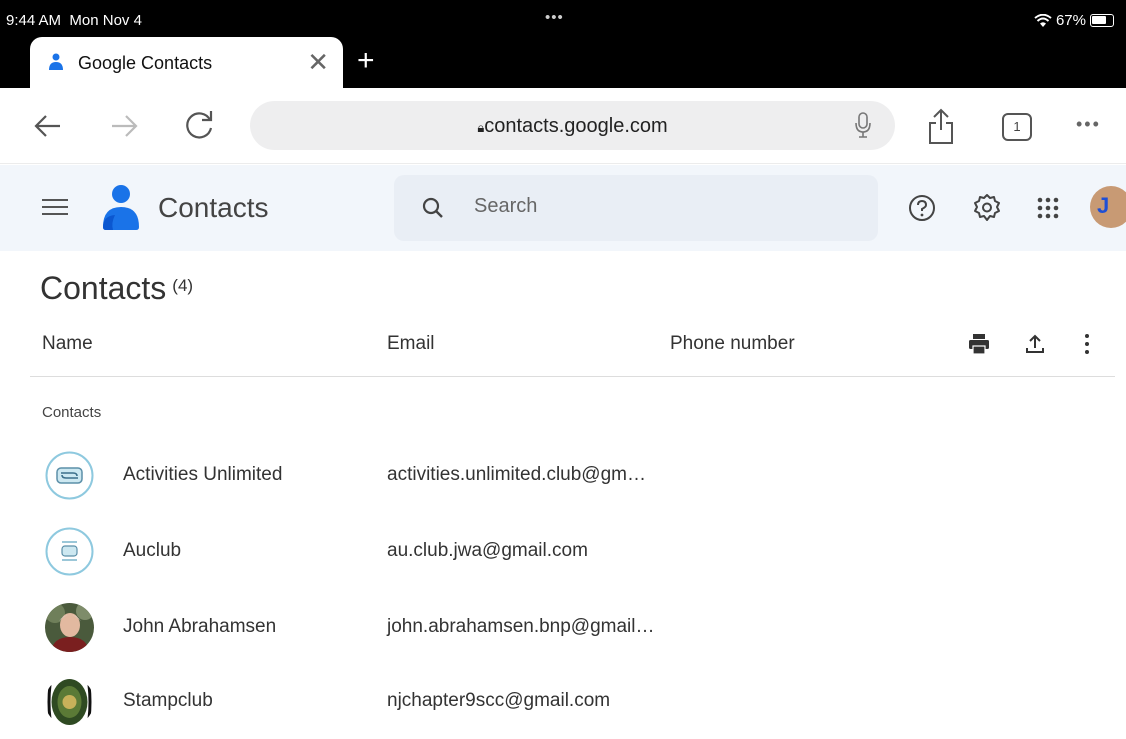  Describe the element at coordinates (664, 206) in the screenshot. I see `search-input` at that location.